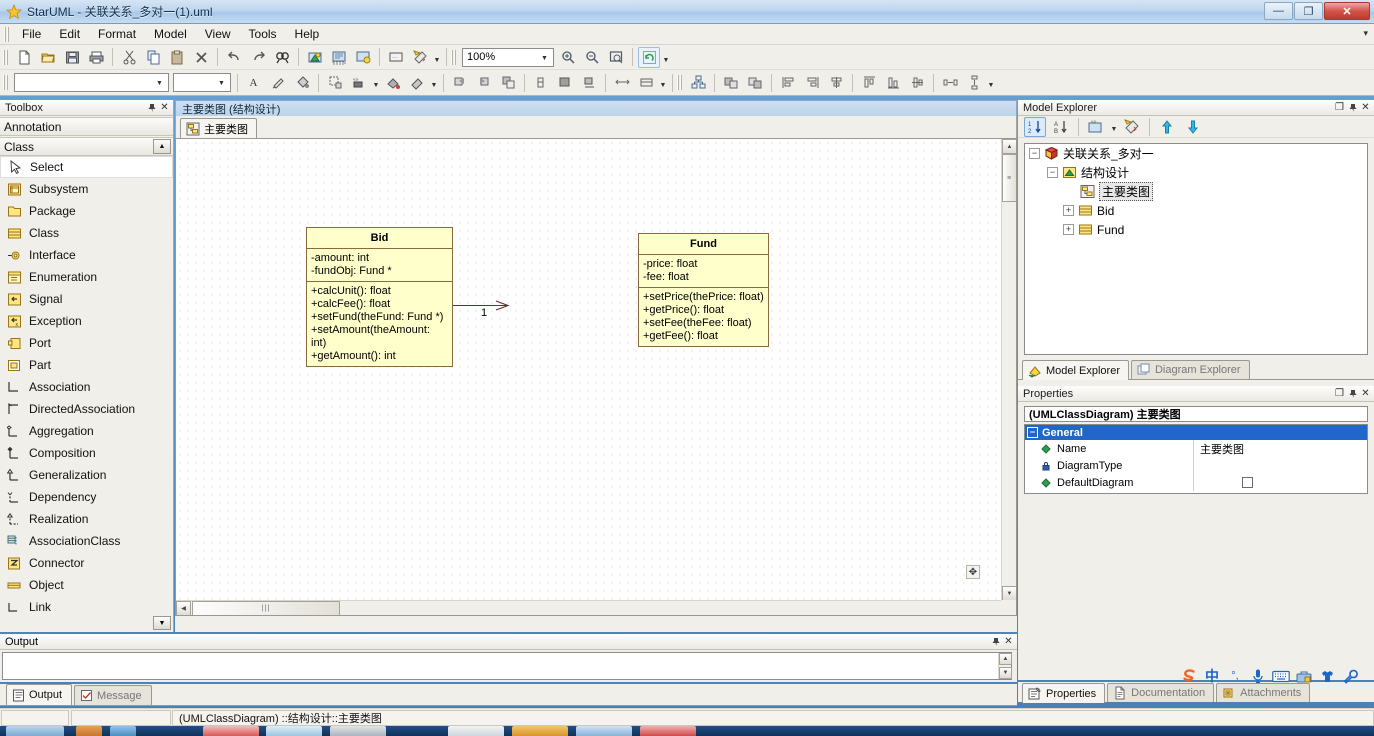  Describe the element at coordinates (24, 57) in the screenshot. I see `new-icon` at that location.